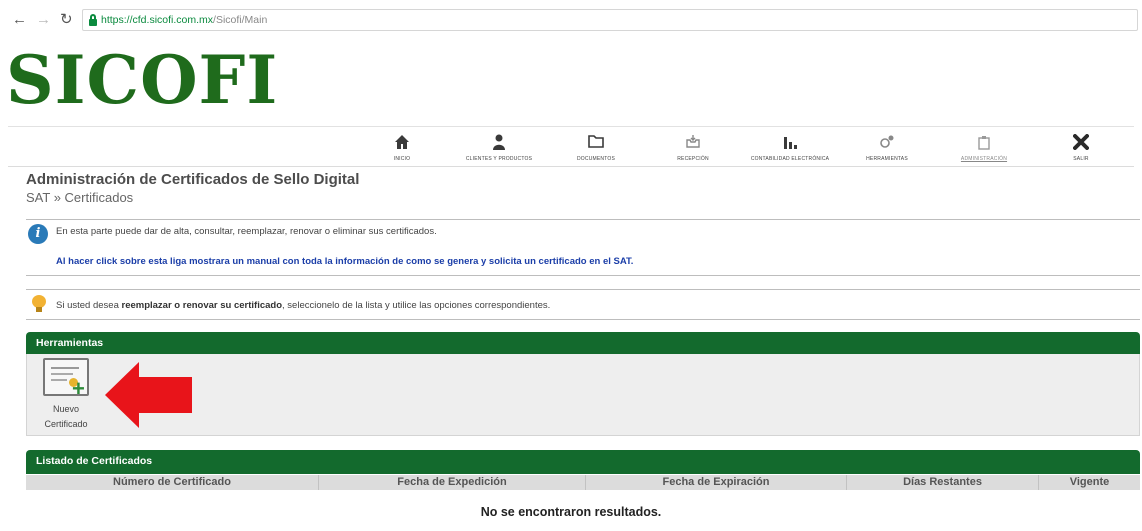 This screenshot has height=531, width=1142. What do you see at coordinates (43, 20) in the screenshot?
I see `forward-arrow-icon: →` at bounding box center [43, 20].